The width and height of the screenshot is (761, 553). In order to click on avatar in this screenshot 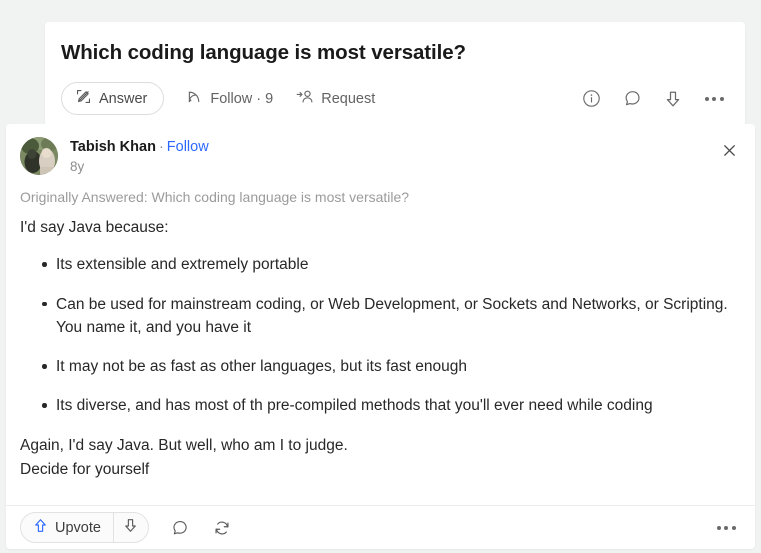, I will do `click(39, 156)`.